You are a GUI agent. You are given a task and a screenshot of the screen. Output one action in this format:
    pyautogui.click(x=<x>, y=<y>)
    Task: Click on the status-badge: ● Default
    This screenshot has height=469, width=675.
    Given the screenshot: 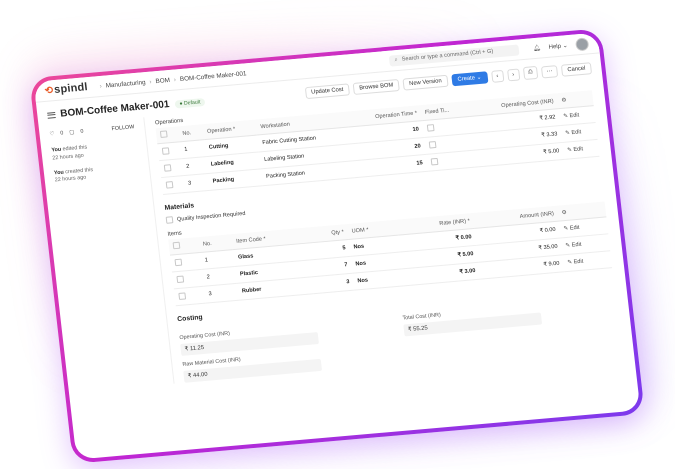 What is the action you would take?
    pyautogui.click(x=189, y=103)
    